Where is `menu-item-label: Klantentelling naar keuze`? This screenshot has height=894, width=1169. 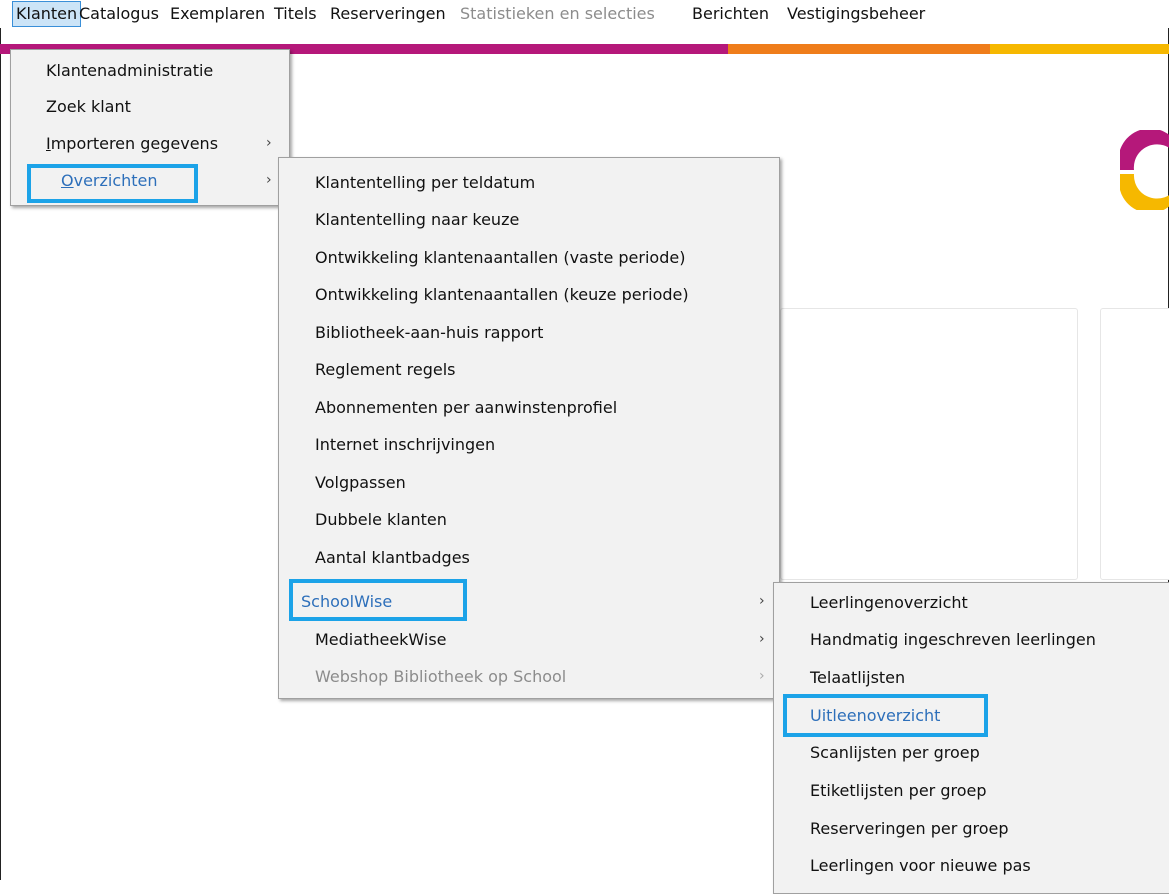
menu-item-label: Klantentelling naar keuze is located at coordinates (417, 219).